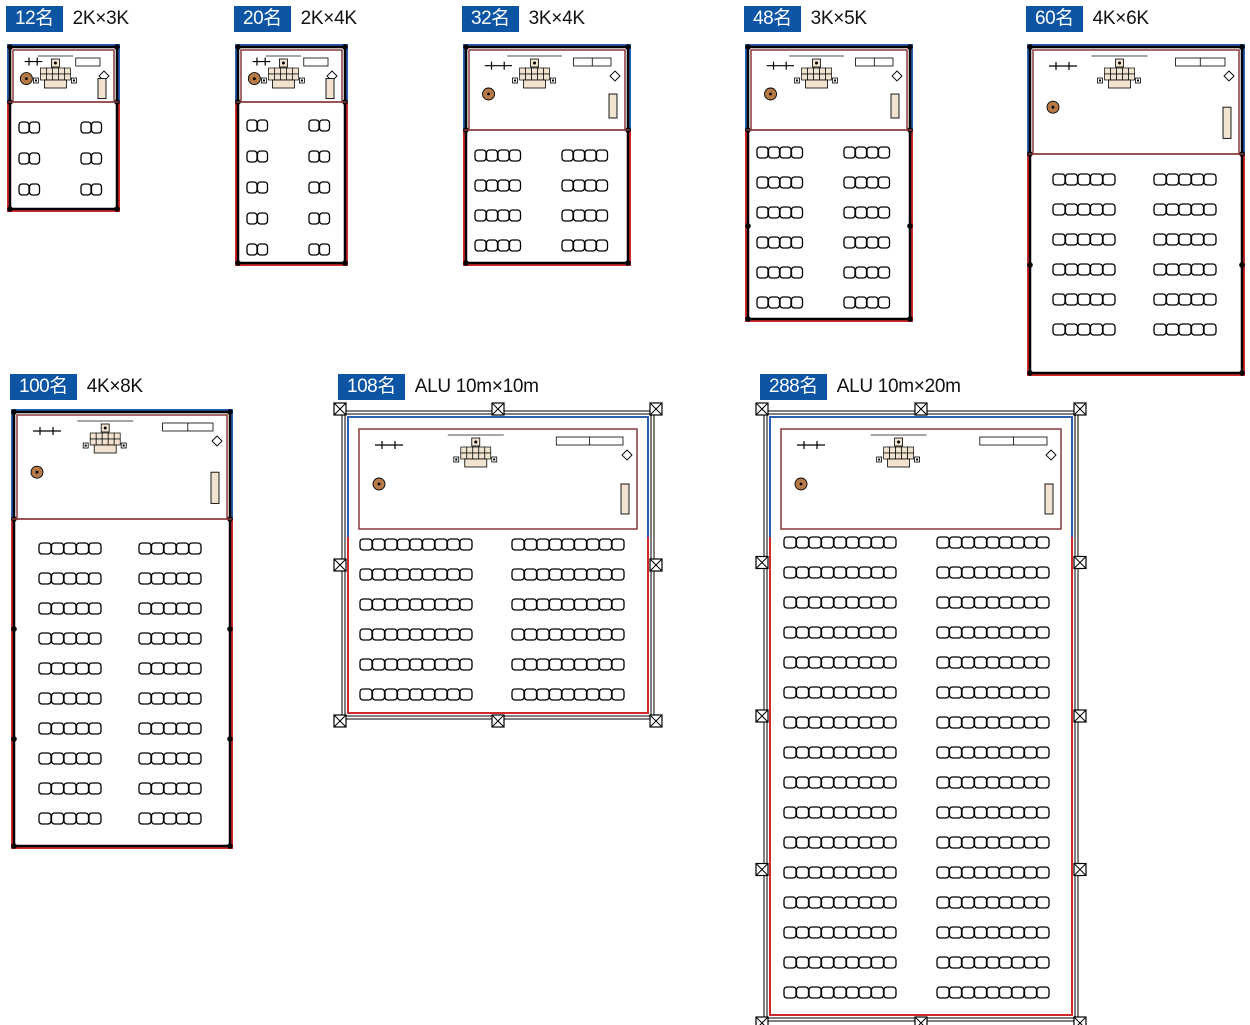 The width and height of the screenshot is (1250, 1025). Describe the element at coordinates (328, 18) in the screenshot. I see `tent-size-label: 2K×4K` at that location.